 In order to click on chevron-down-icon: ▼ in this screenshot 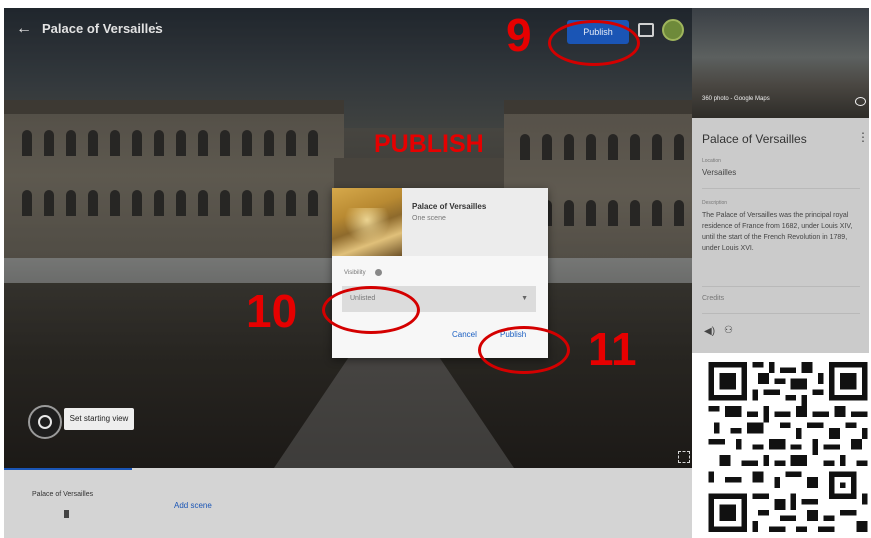, I will do `click(524, 298)`.